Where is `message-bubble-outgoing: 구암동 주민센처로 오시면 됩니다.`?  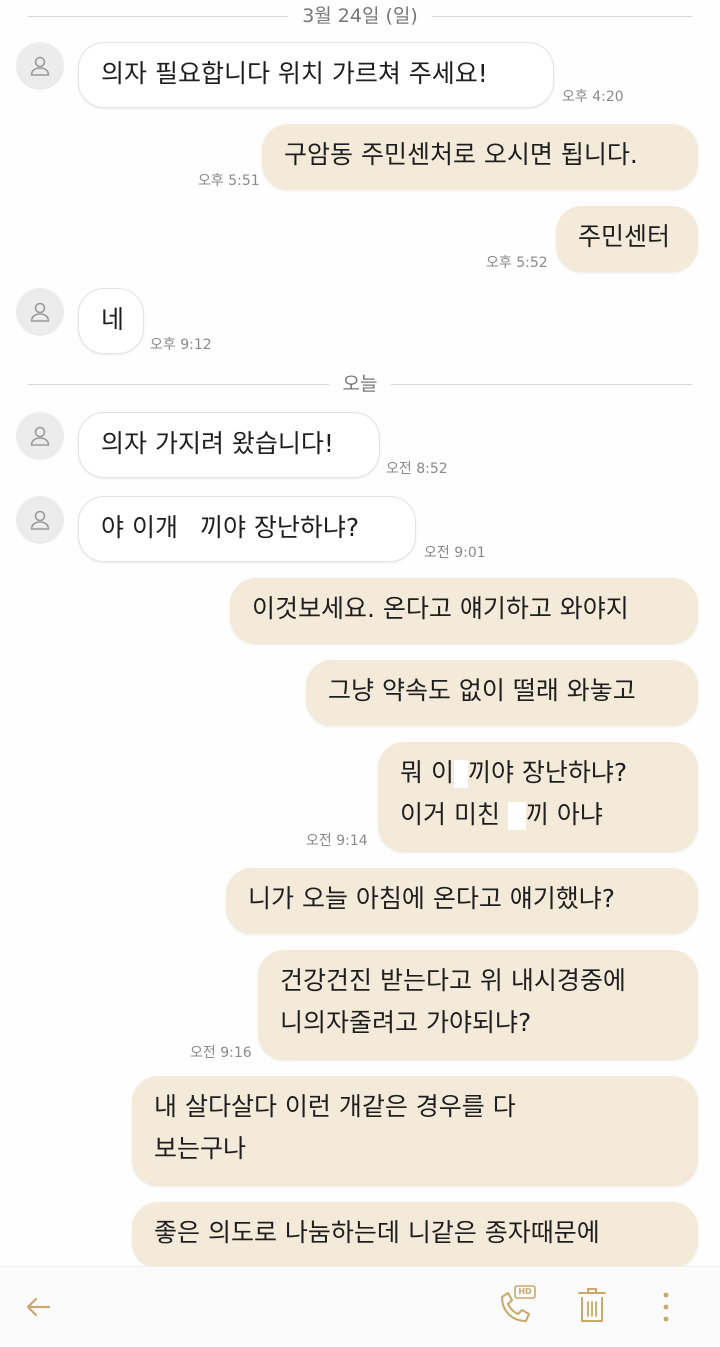
message-bubble-outgoing: 구암동 주민센처로 오시면 됩니다. is located at coordinates (480, 157).